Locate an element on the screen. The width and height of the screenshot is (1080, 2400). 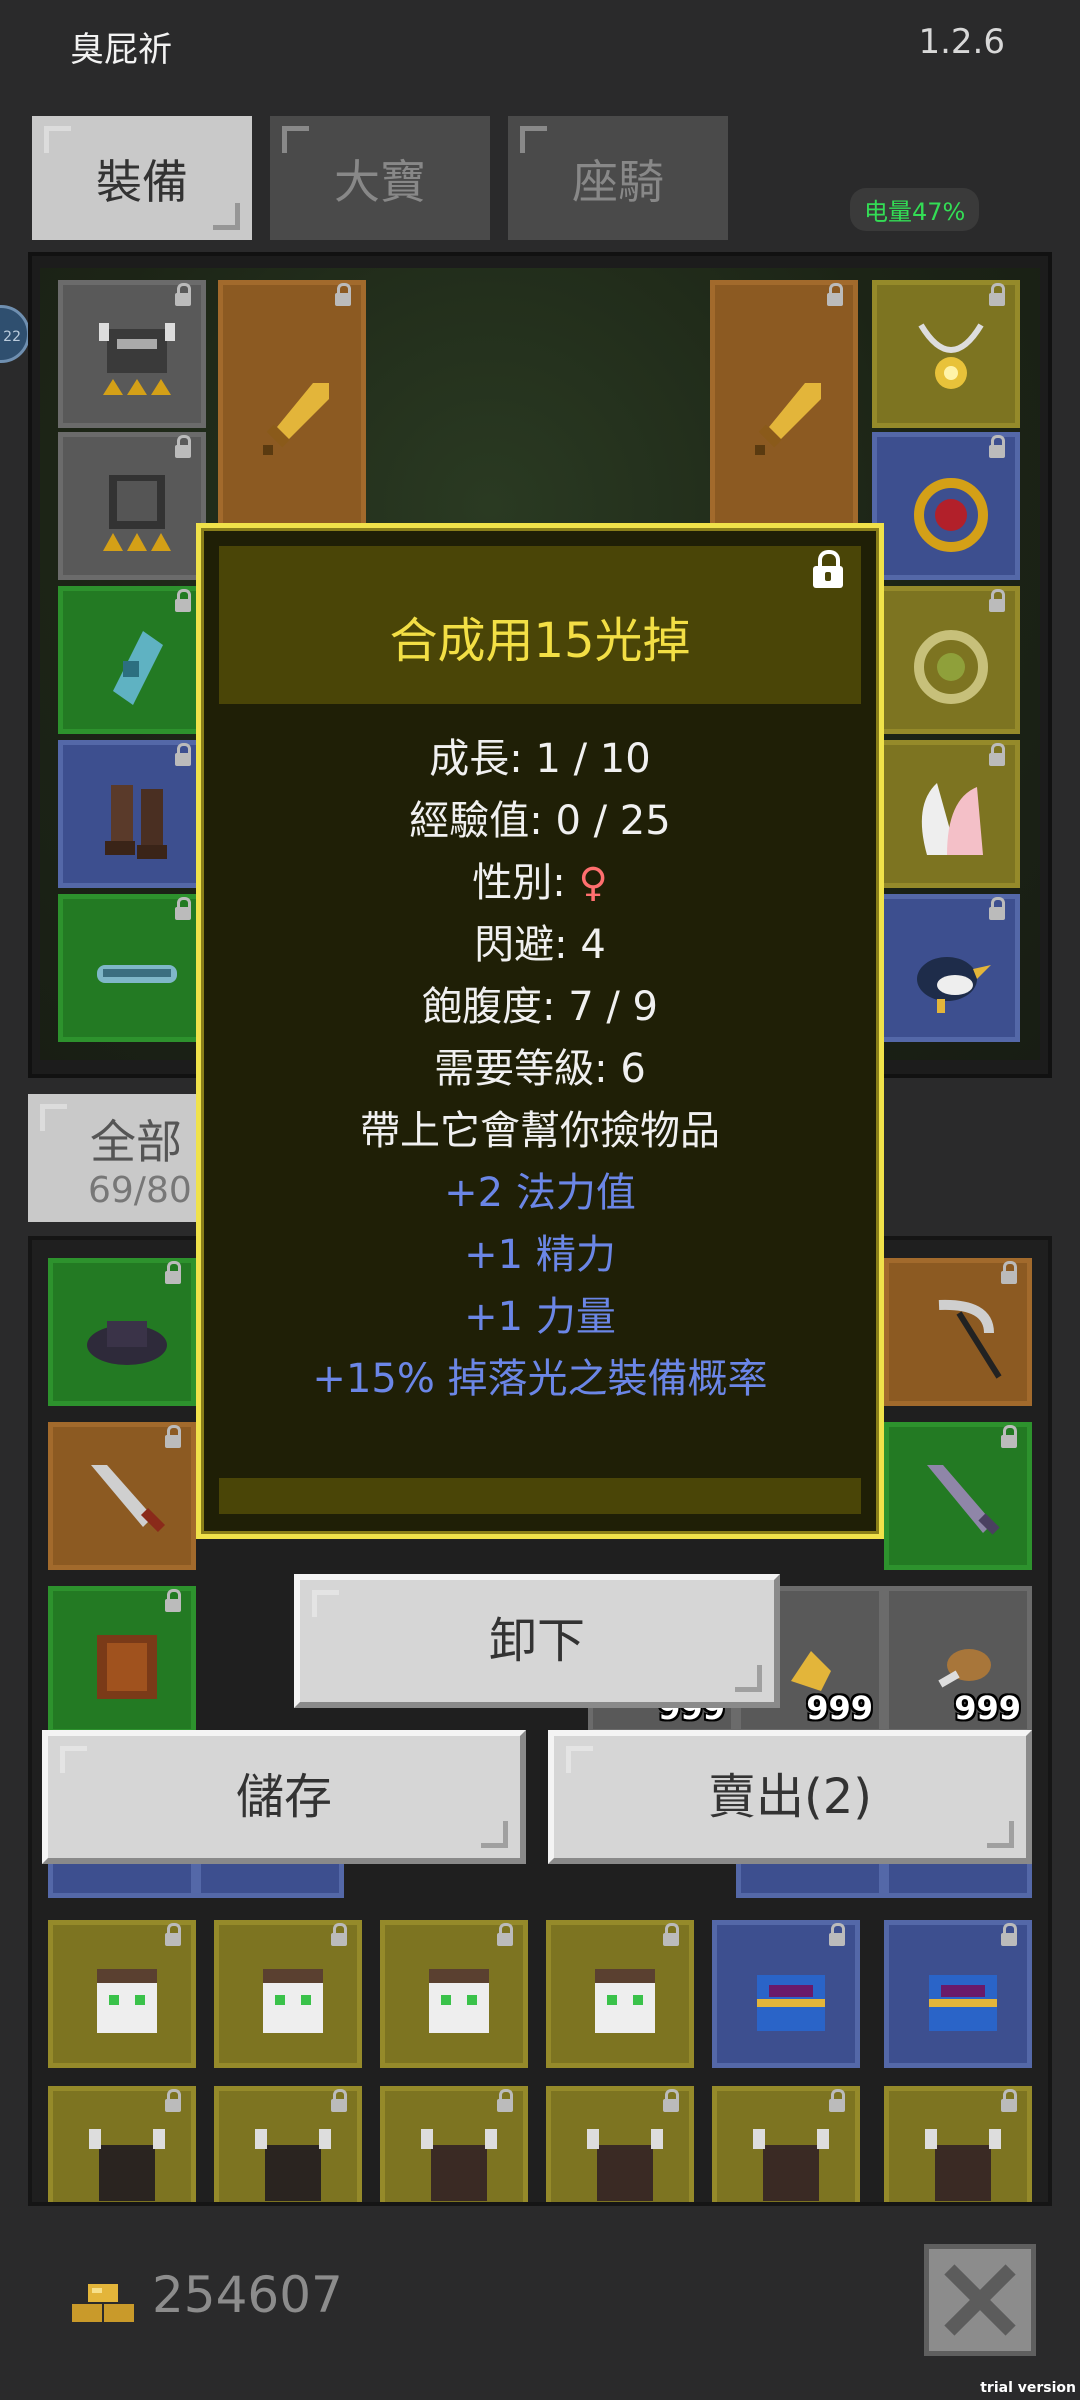
inventory-count: 69/80 is located at coordinates (140, 1190).